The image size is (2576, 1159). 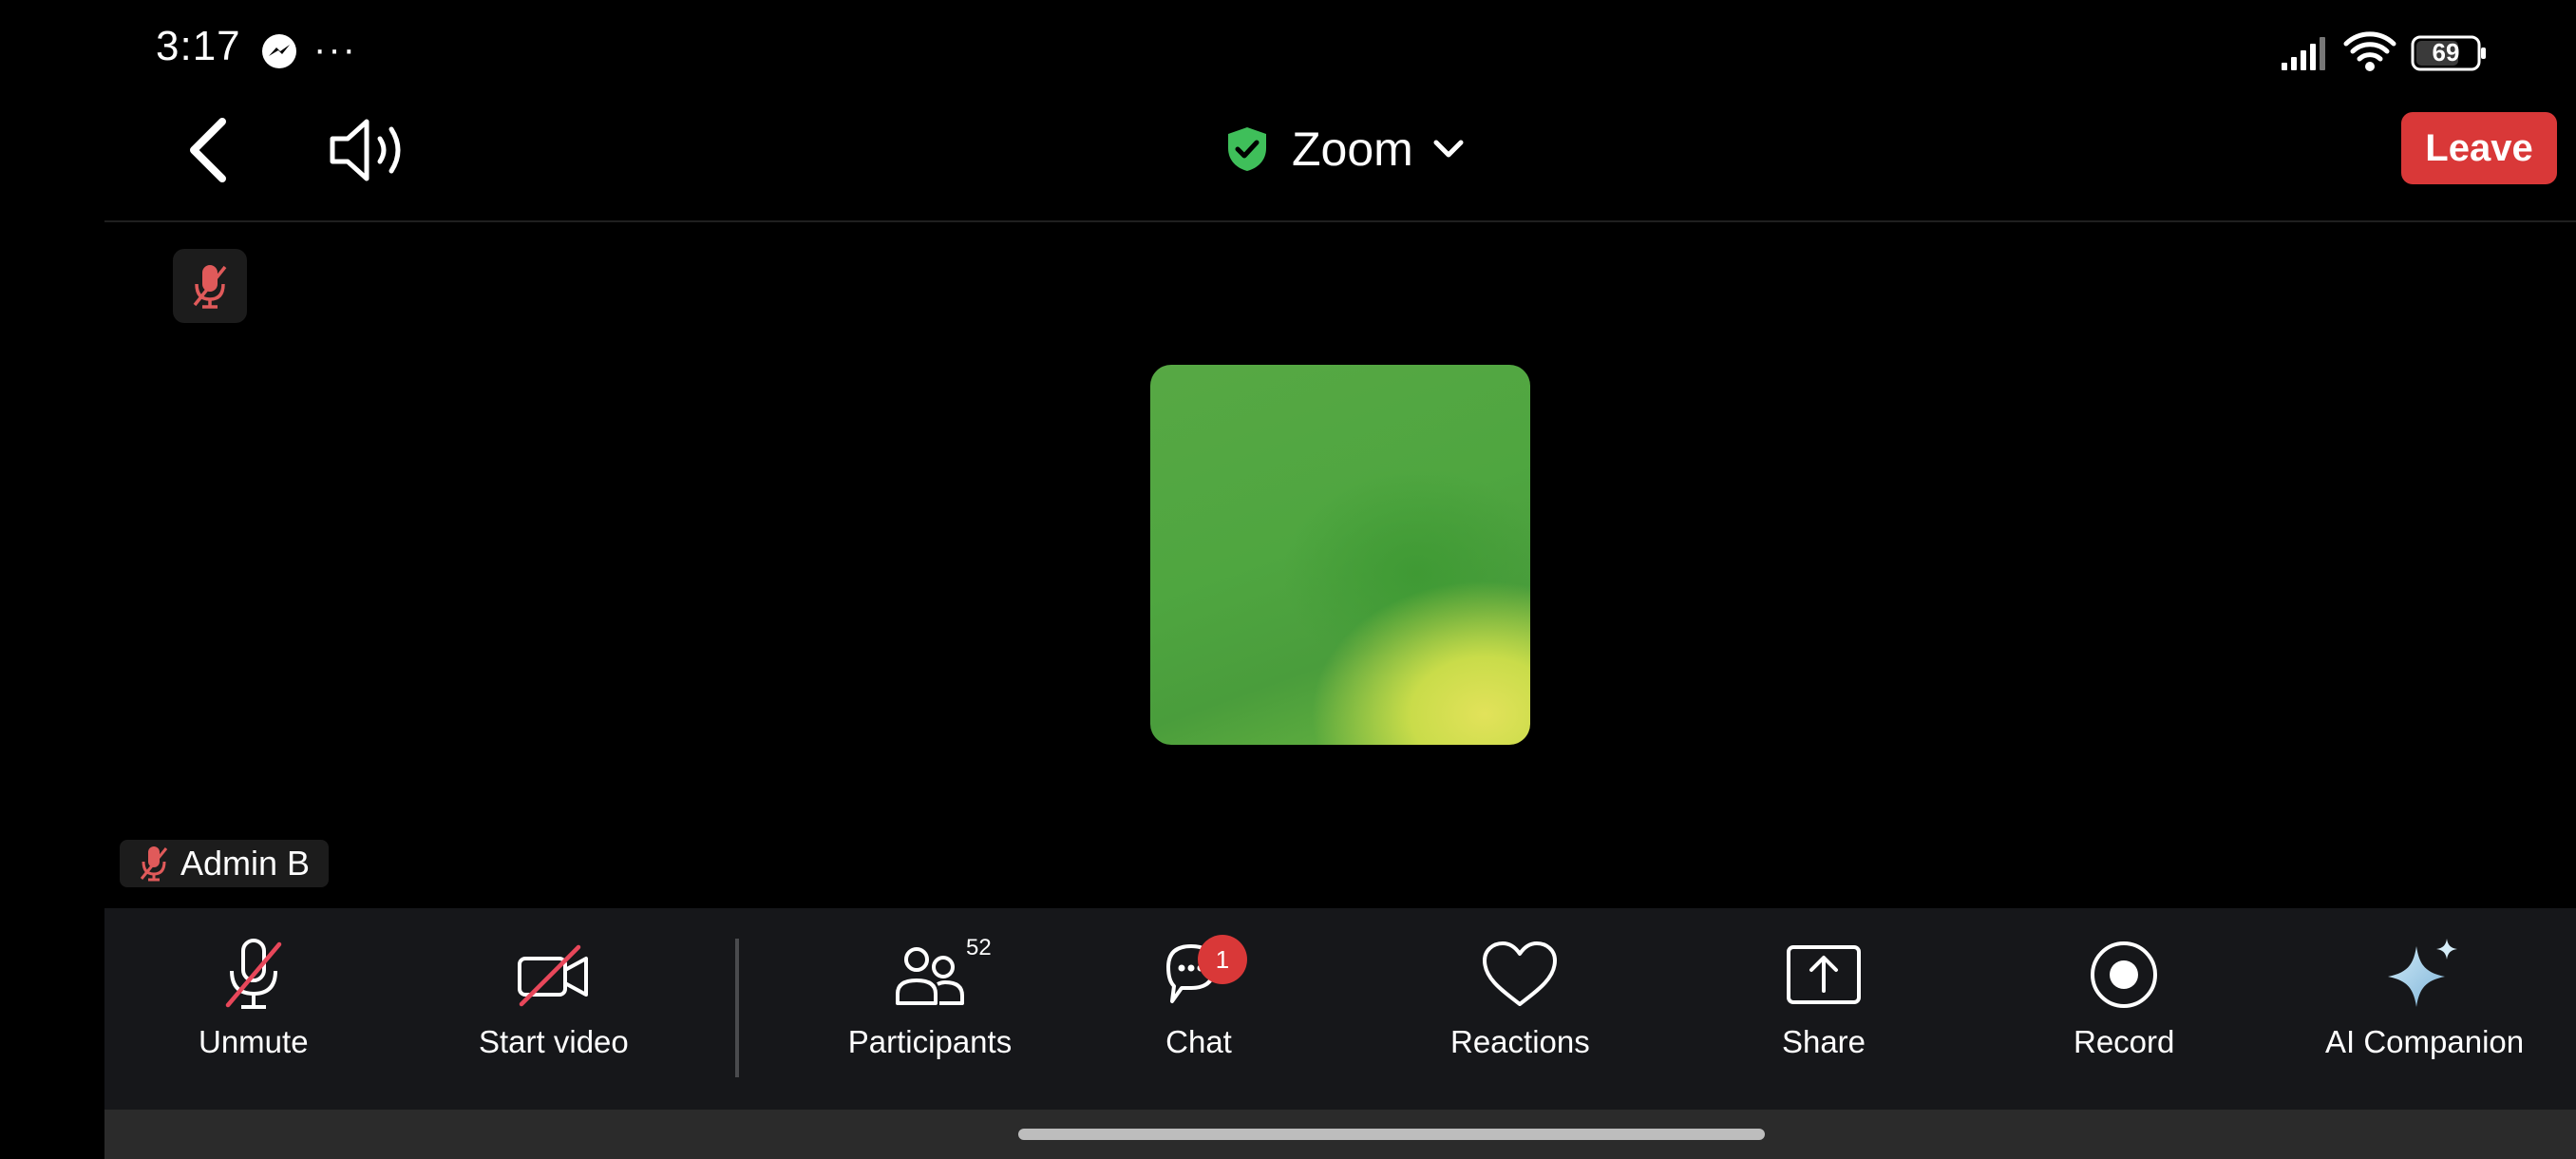 What do you see at coordinates (1823, 1006) in the screenshot?
I see `share-button: Share` at bounding box center [1823, 1006].